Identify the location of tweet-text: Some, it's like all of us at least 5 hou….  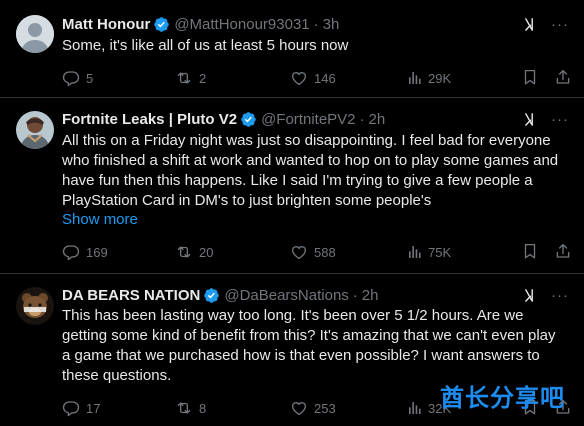
(317, 46).